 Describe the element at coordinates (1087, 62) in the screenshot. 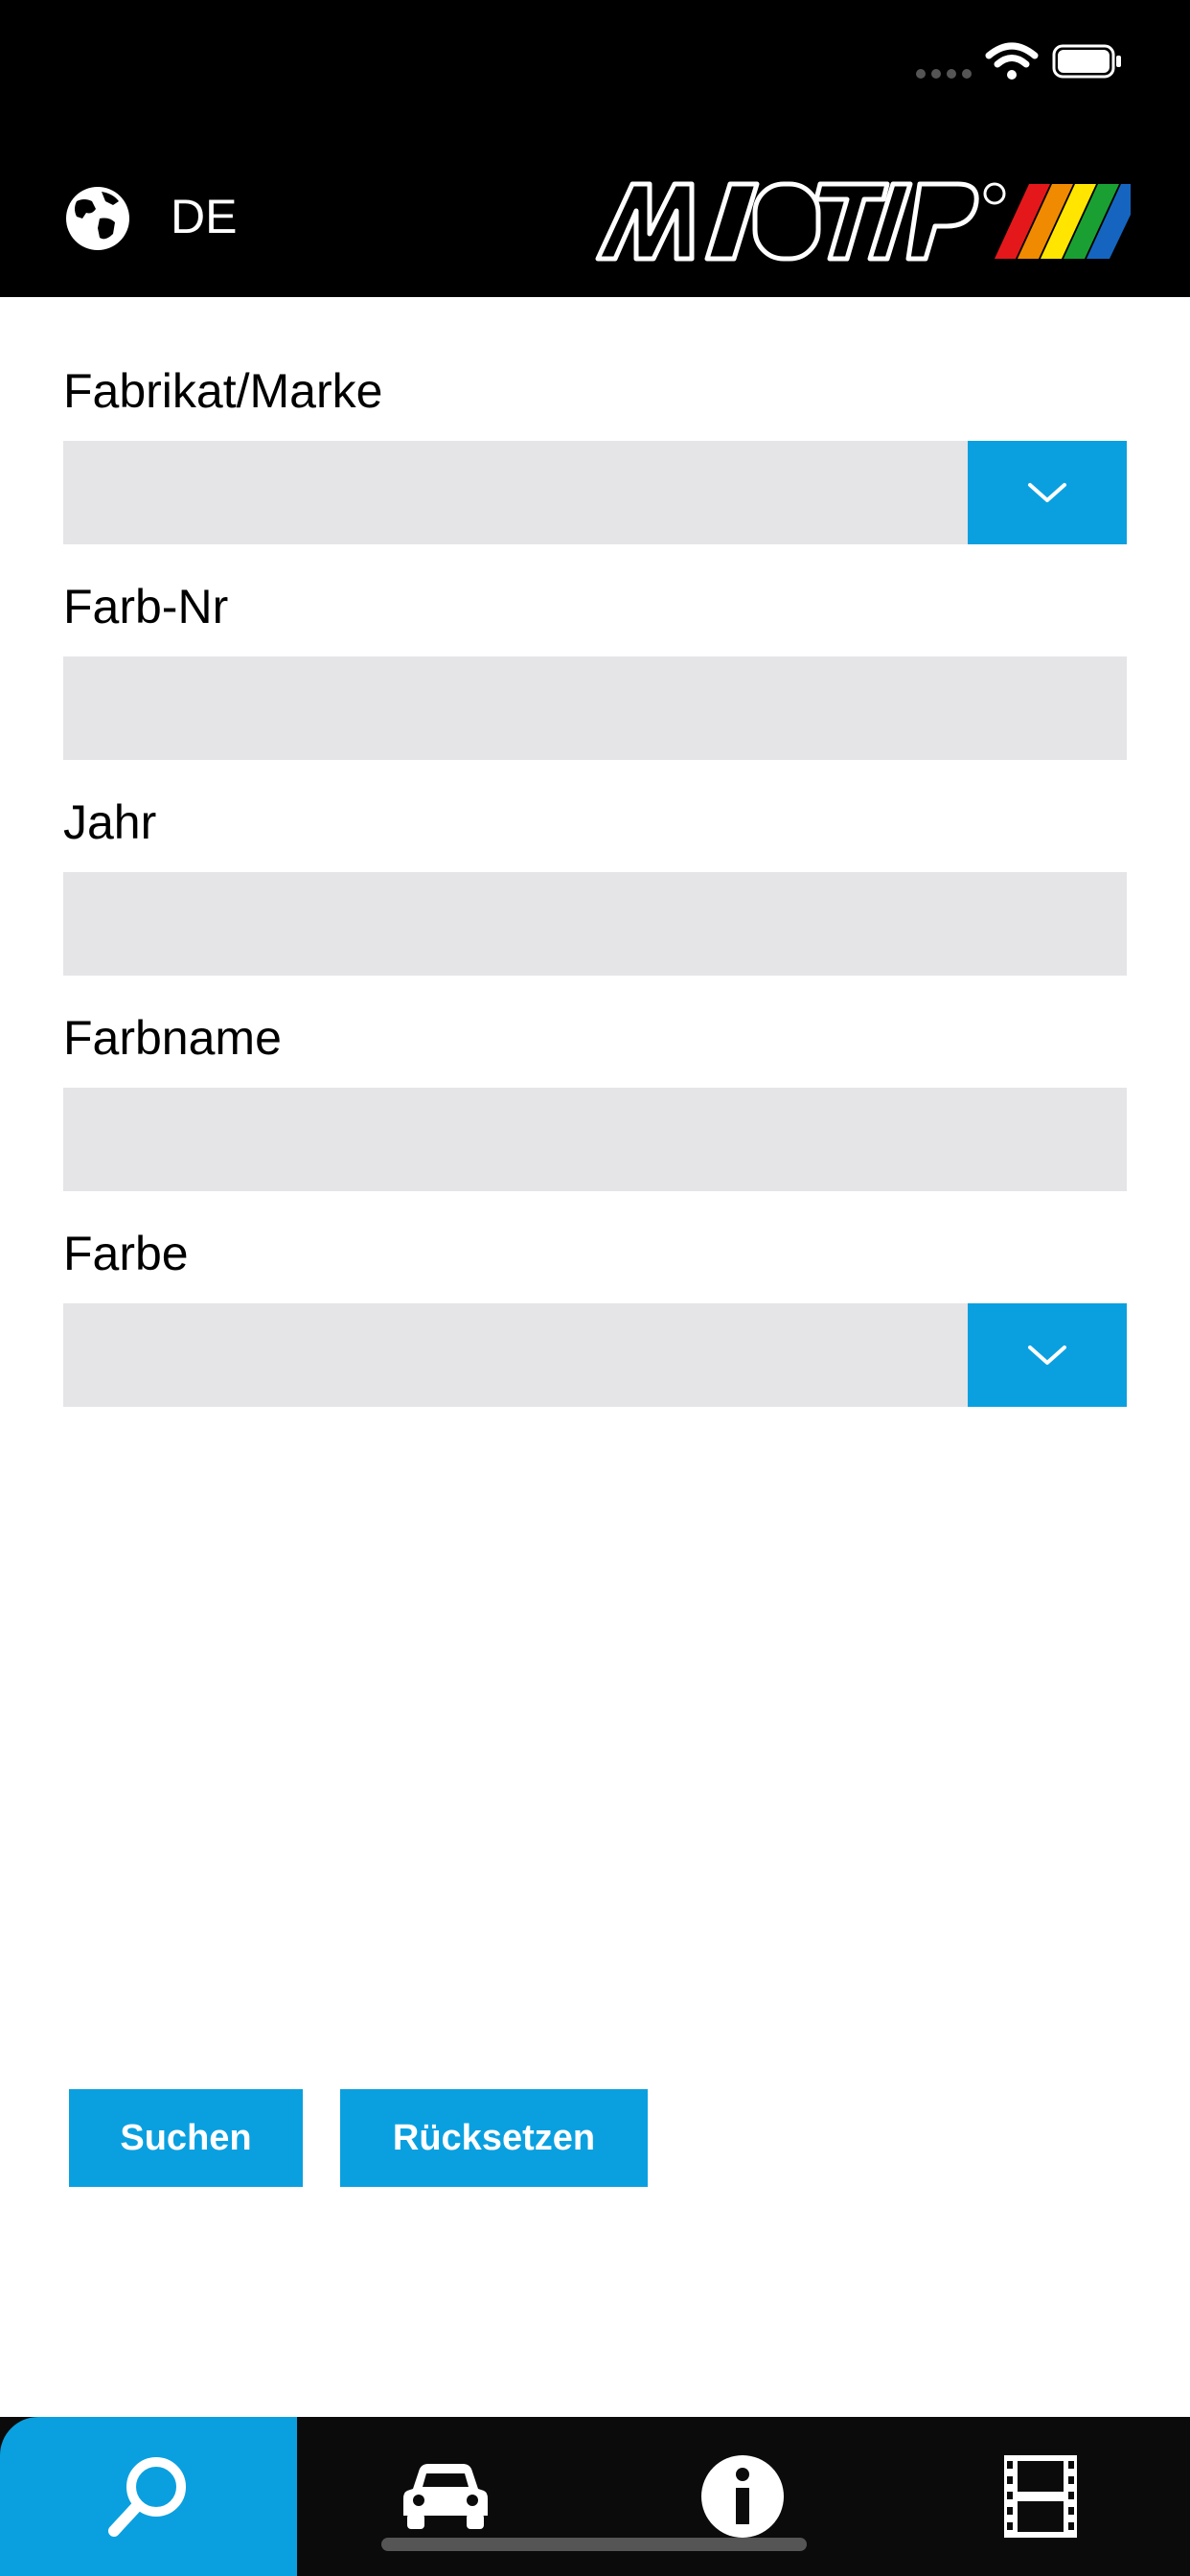

I see `battery-icon` at that location.